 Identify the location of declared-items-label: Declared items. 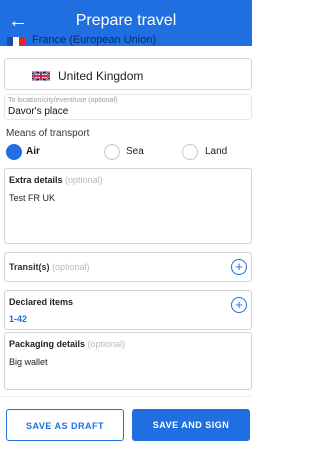
(41, 302).